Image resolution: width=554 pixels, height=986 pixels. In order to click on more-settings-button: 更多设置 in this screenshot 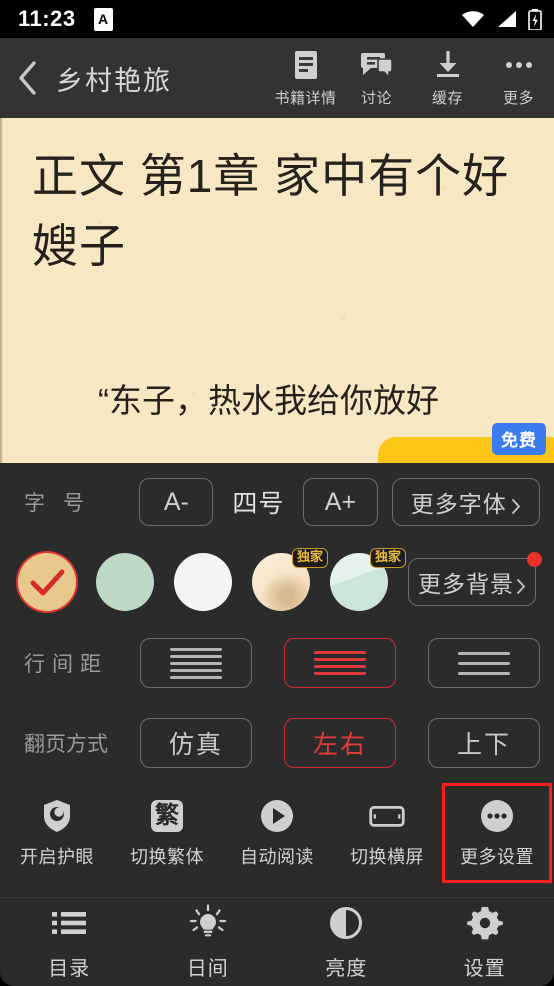, I will do `click(497, 833)`.